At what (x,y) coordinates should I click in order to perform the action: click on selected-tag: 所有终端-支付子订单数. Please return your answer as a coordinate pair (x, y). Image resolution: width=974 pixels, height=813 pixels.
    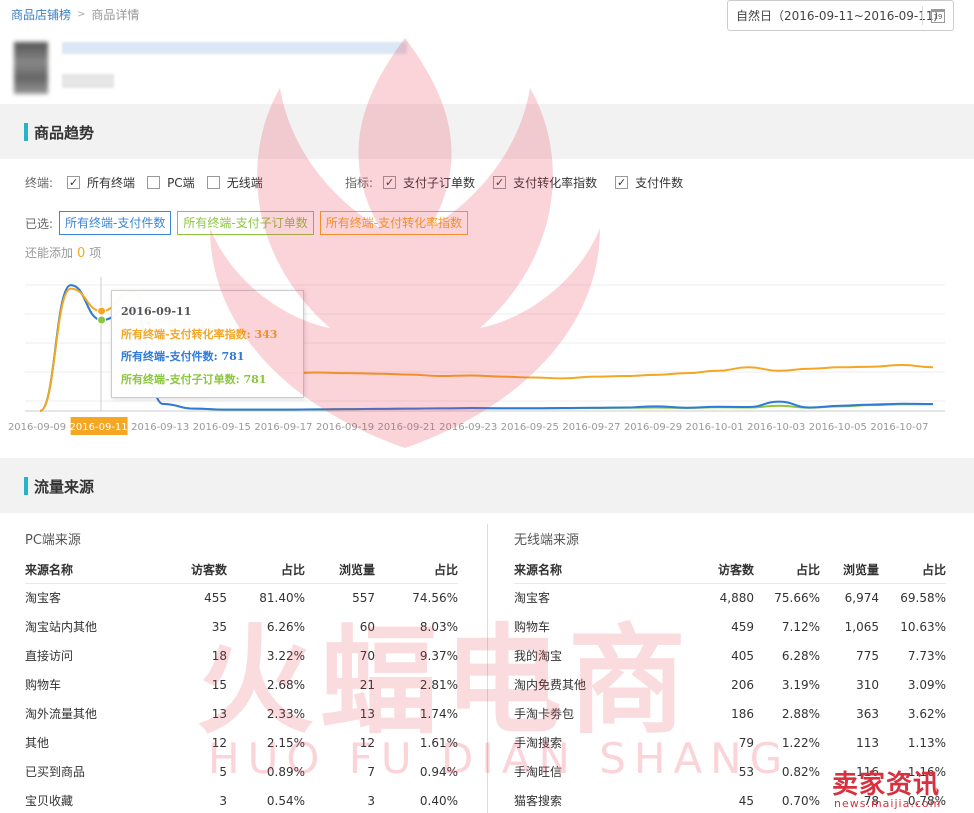
    Looking at the image, I should click on (245, 223).